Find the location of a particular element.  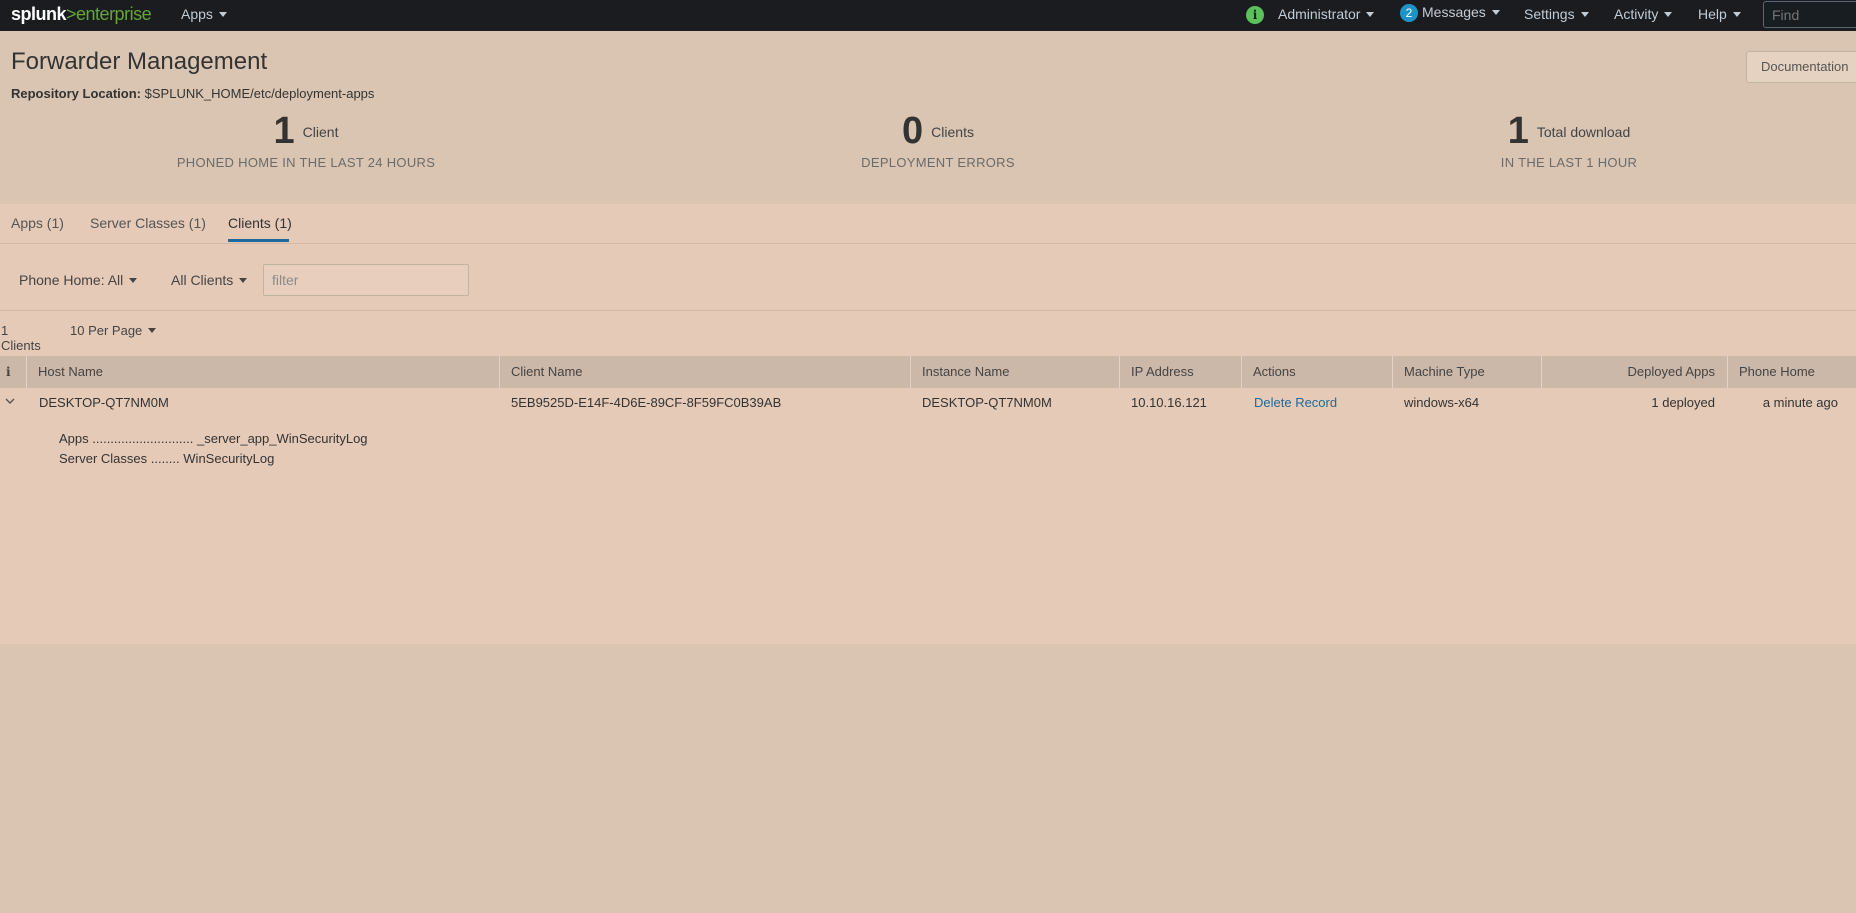

delete-record-link: Delete Record is located at coordinates (1295, 402).